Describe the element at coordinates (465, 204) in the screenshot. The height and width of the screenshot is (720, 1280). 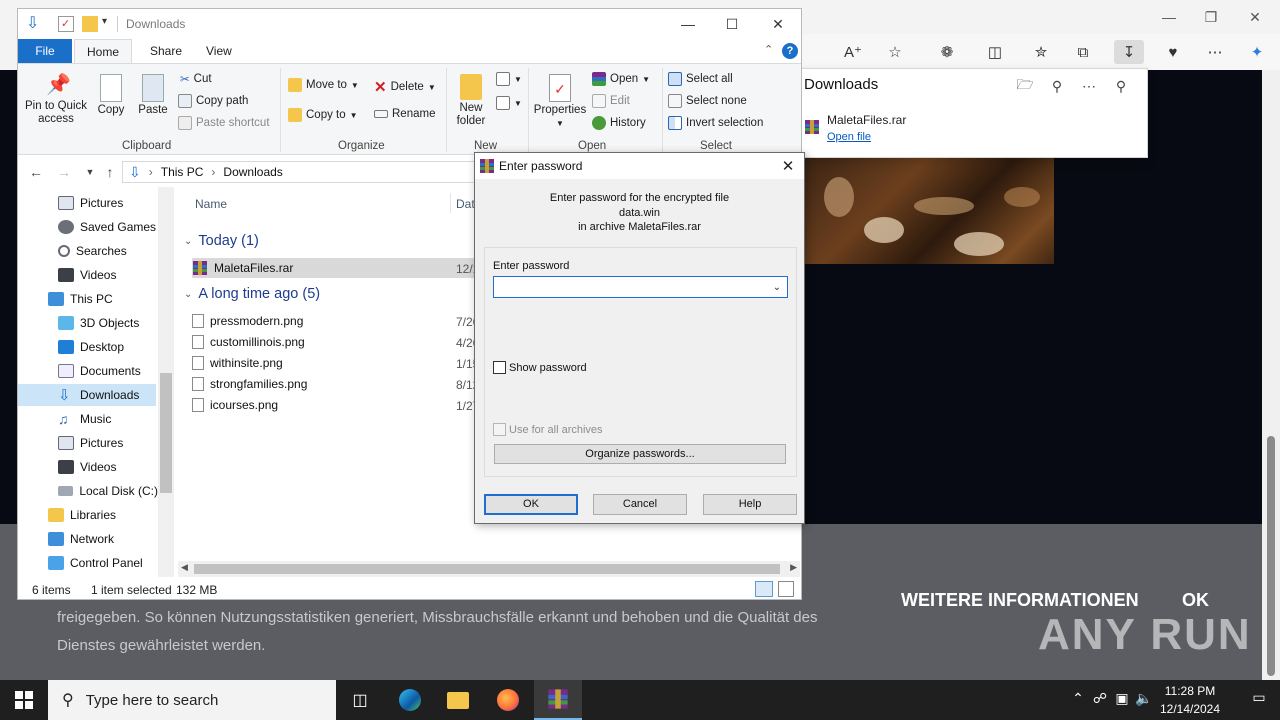
I see `column-header-date: Dat` at that location.